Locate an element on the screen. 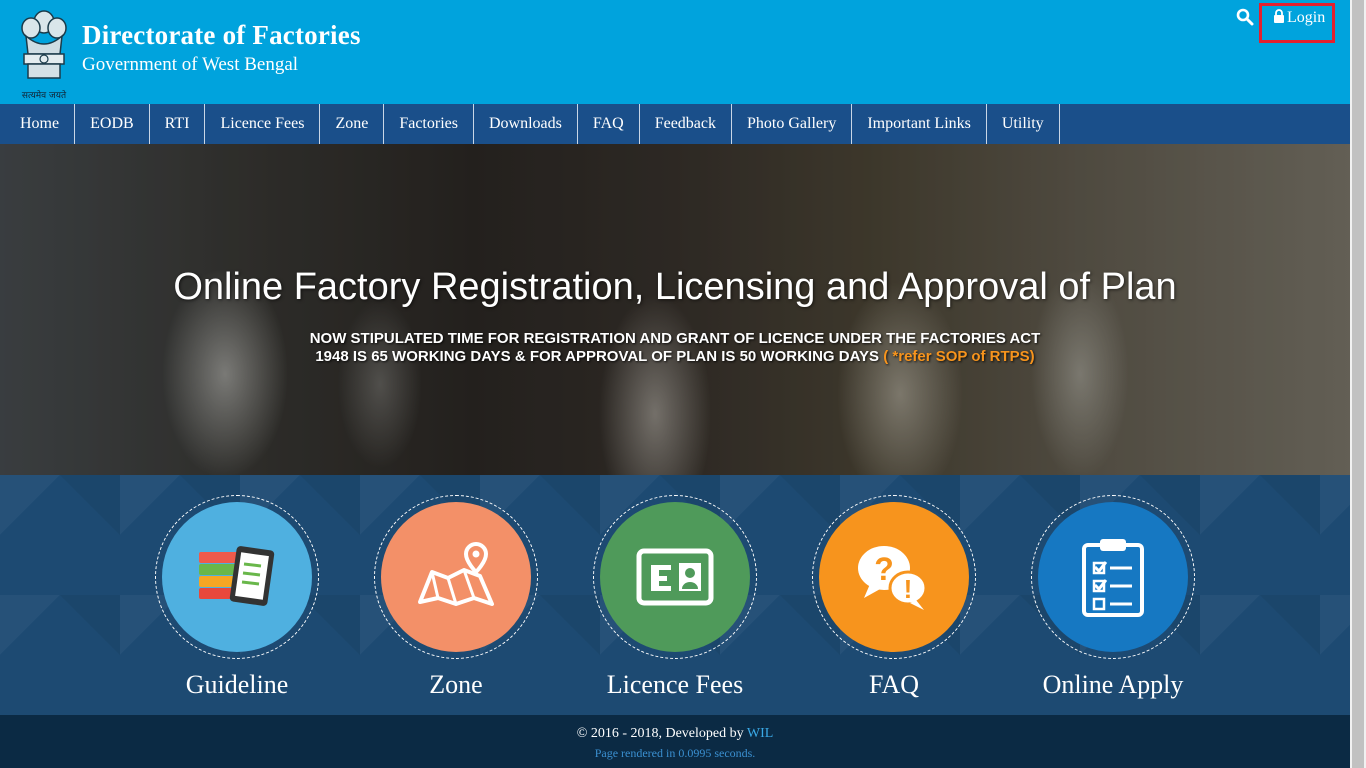  nav-item-licence-fees: Licence Fees is located at coordinates (263, 124).